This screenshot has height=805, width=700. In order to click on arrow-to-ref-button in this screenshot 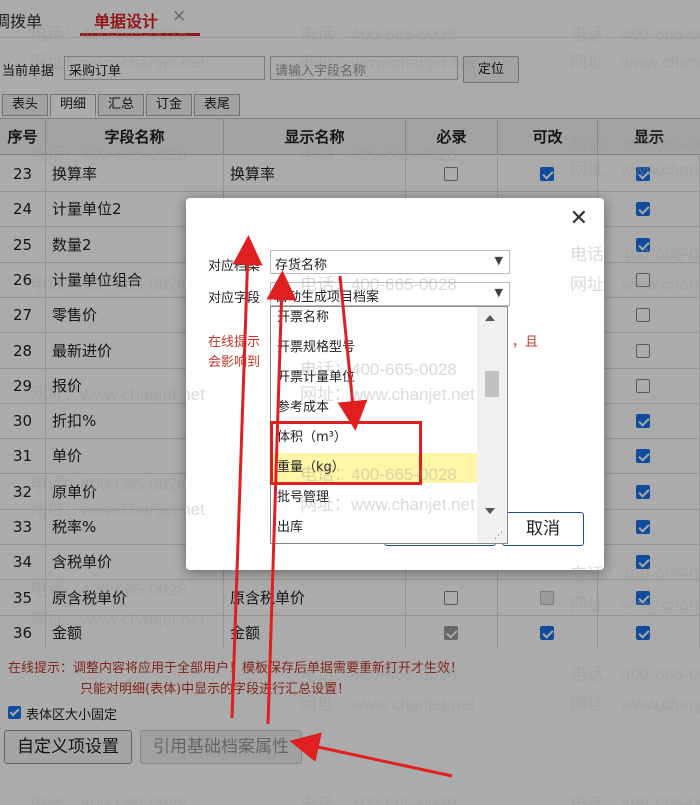, I will do `click(371, 755)`.